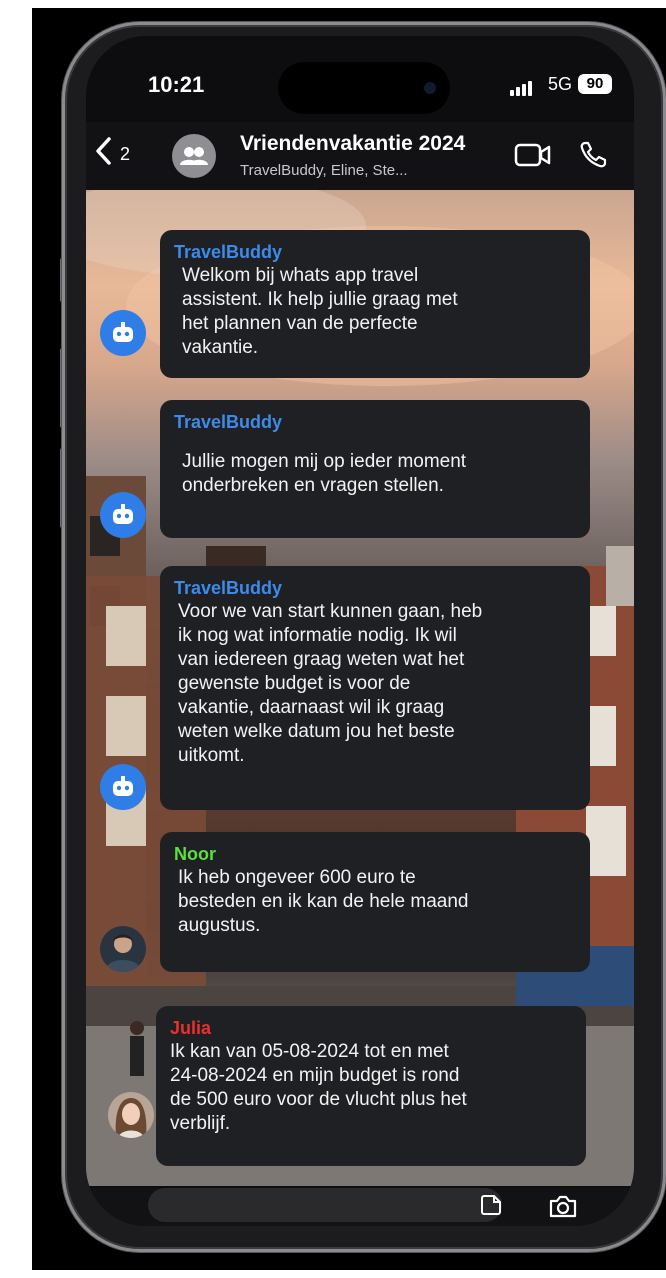 This screenshot has height=1278, width=666. Describe the element at coordinates (104, 154) in the screenshot. I see `chevron-left-icon` at that location.